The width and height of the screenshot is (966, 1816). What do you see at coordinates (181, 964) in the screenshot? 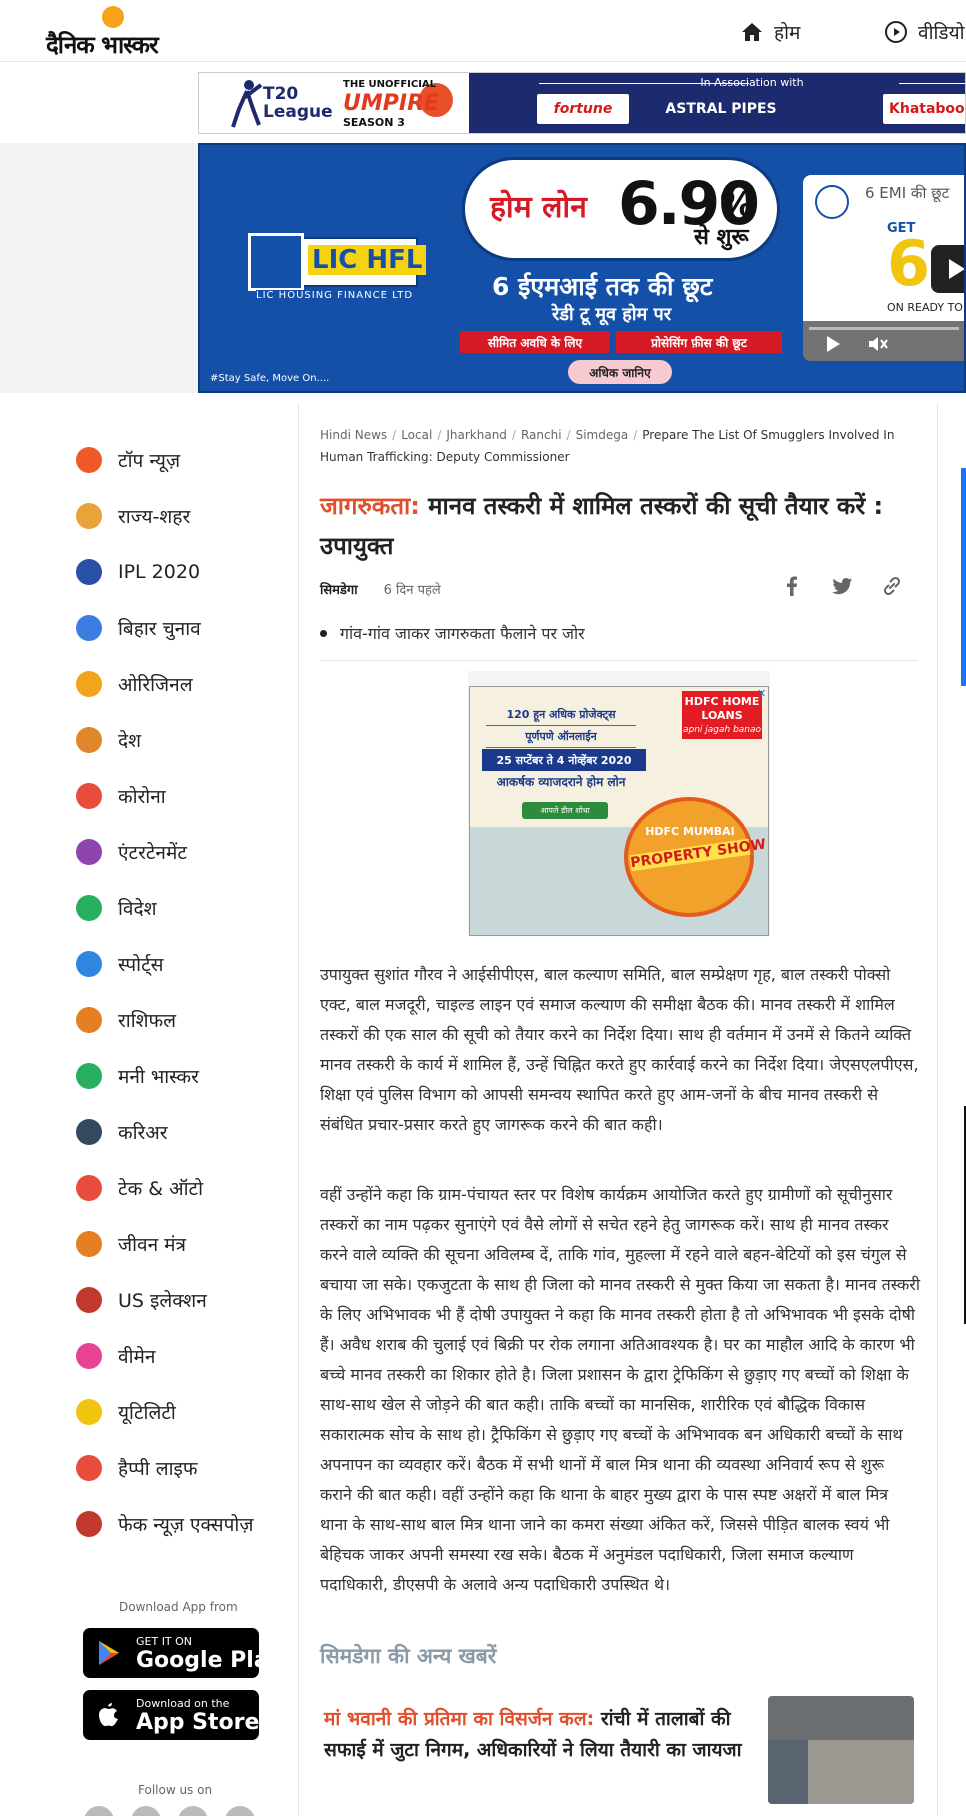
I see `sidebar-item: स्पोर्ट्स` at bounding box center [181, 964].